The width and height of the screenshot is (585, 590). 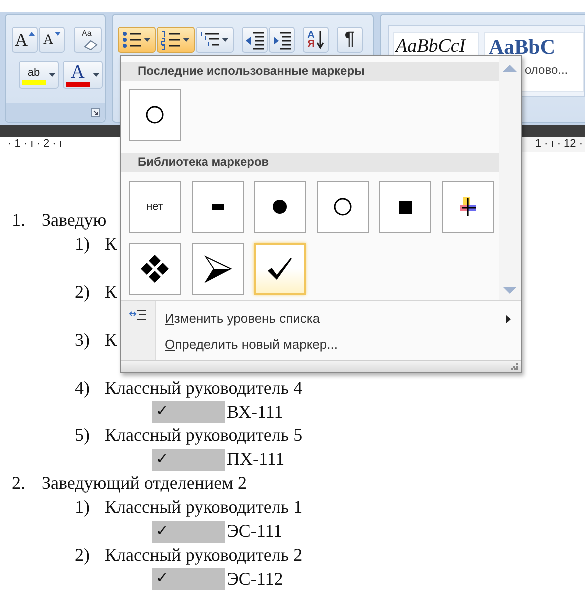 I want to click on increase-indent-icon, so click(x=282, y=40).